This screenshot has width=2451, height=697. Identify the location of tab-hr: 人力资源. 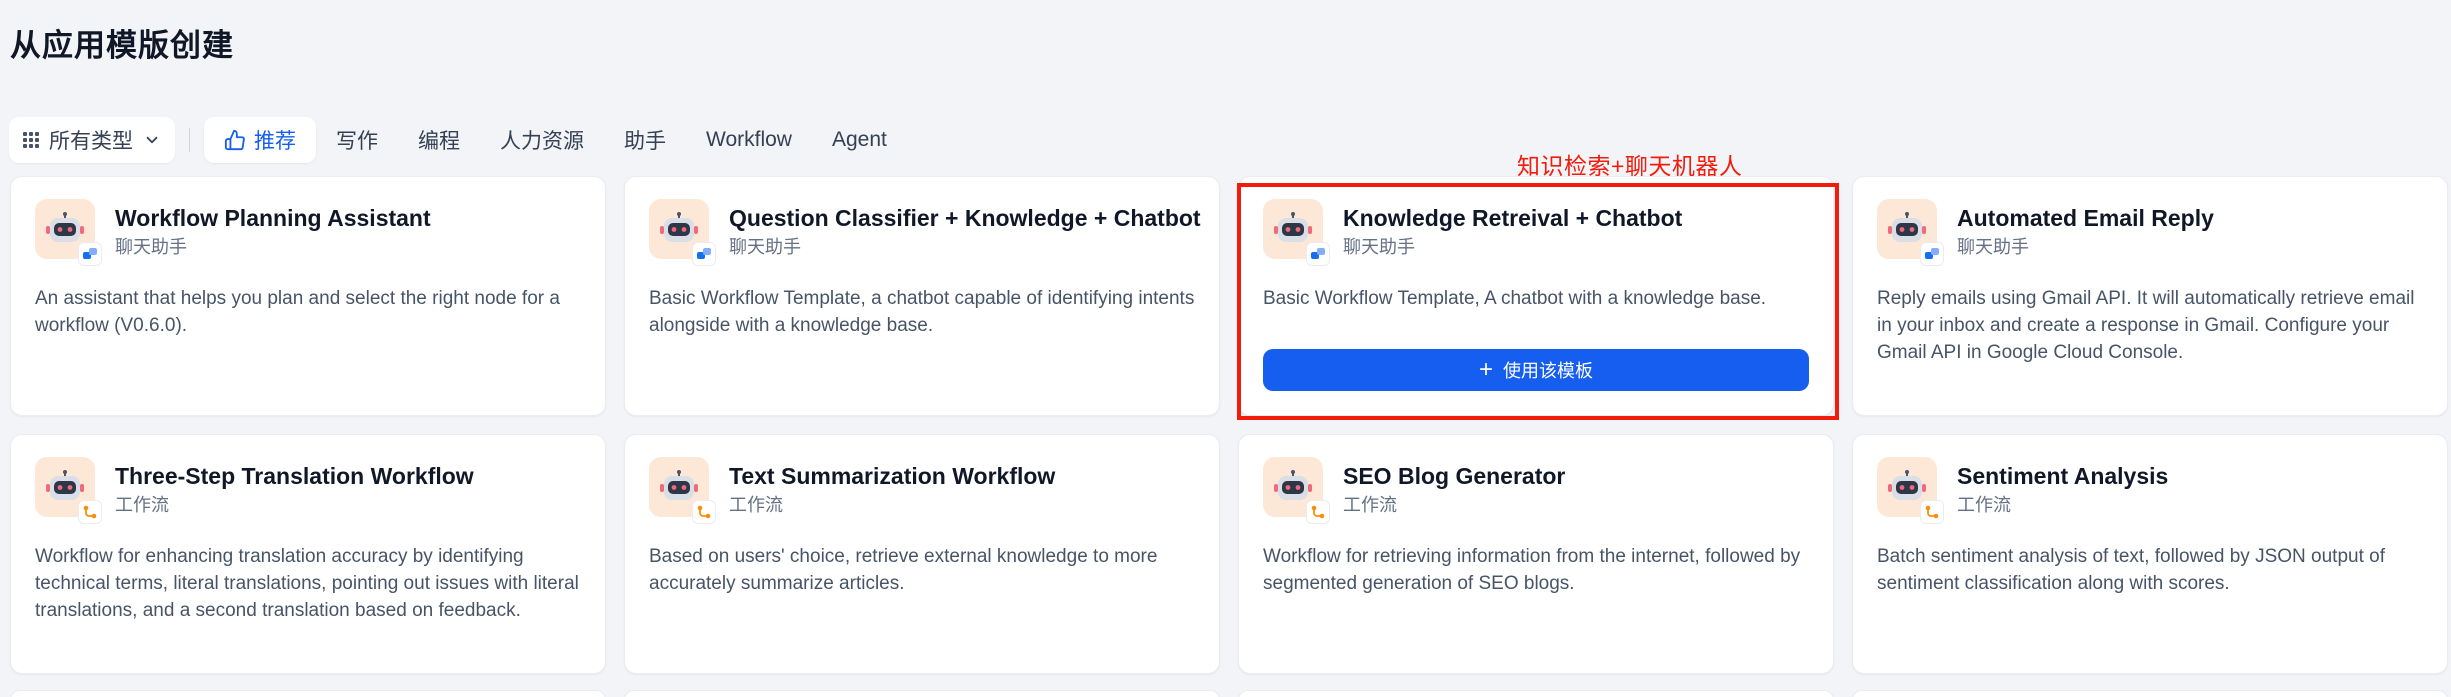
(542, 140).